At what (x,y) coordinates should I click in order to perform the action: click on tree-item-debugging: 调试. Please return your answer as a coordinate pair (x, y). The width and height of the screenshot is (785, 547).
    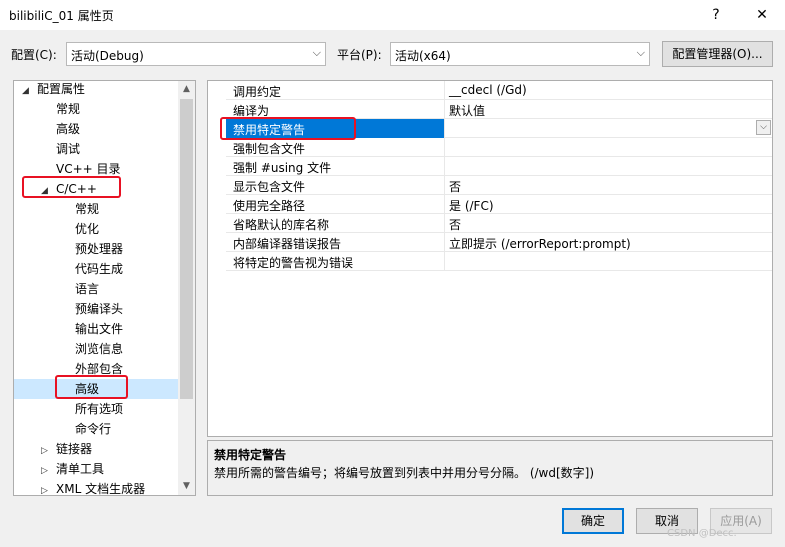
    Looking at the image, I should click on (68, 149).